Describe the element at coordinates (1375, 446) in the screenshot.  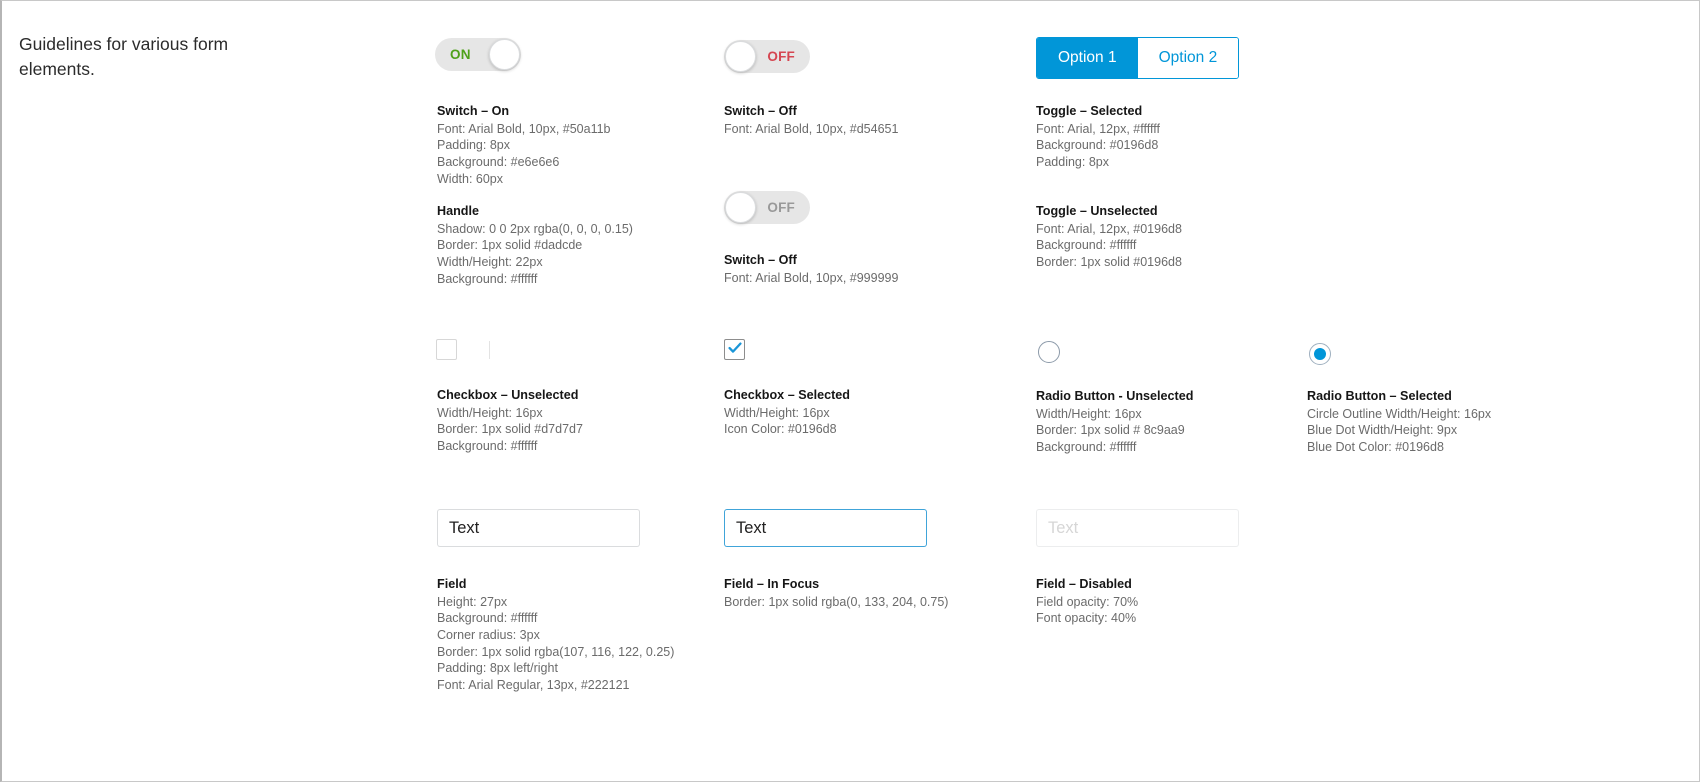
I see `caption-line: Blue Dot Color: #0196d8` at that location.